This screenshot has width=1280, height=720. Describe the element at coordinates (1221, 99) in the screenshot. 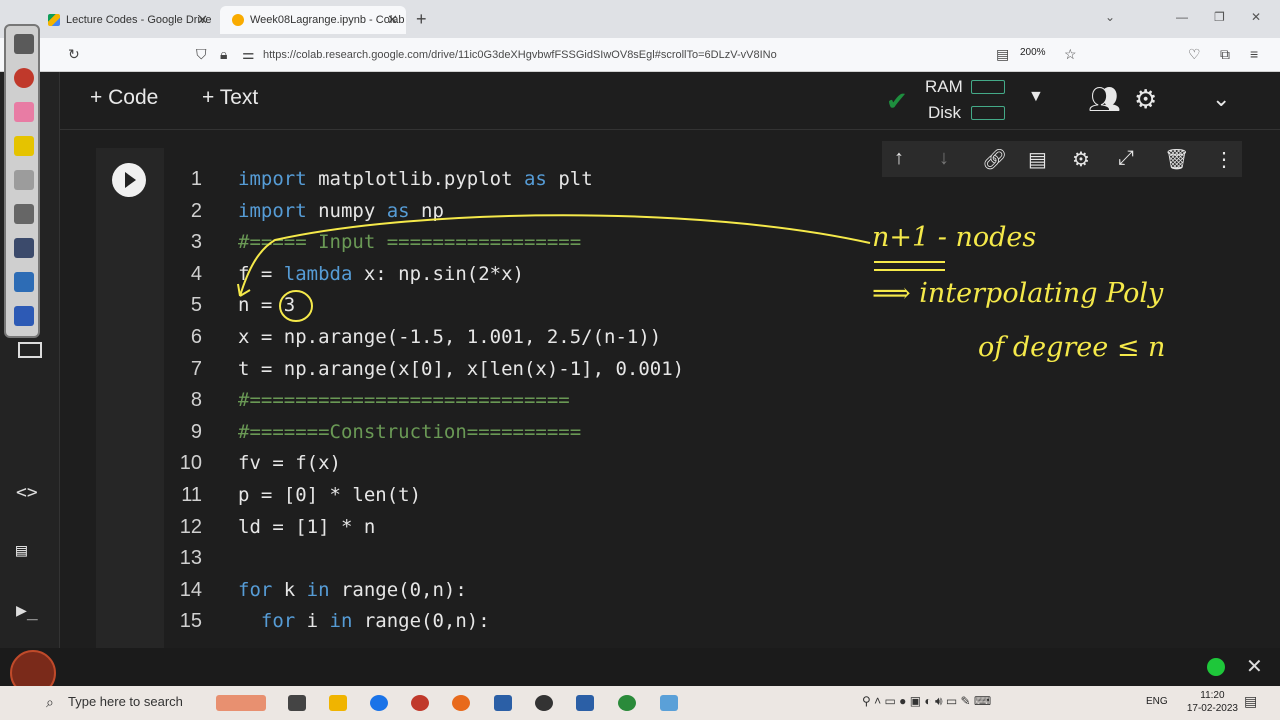

I see `collapse-chevron-icon: ⌄` at that location.